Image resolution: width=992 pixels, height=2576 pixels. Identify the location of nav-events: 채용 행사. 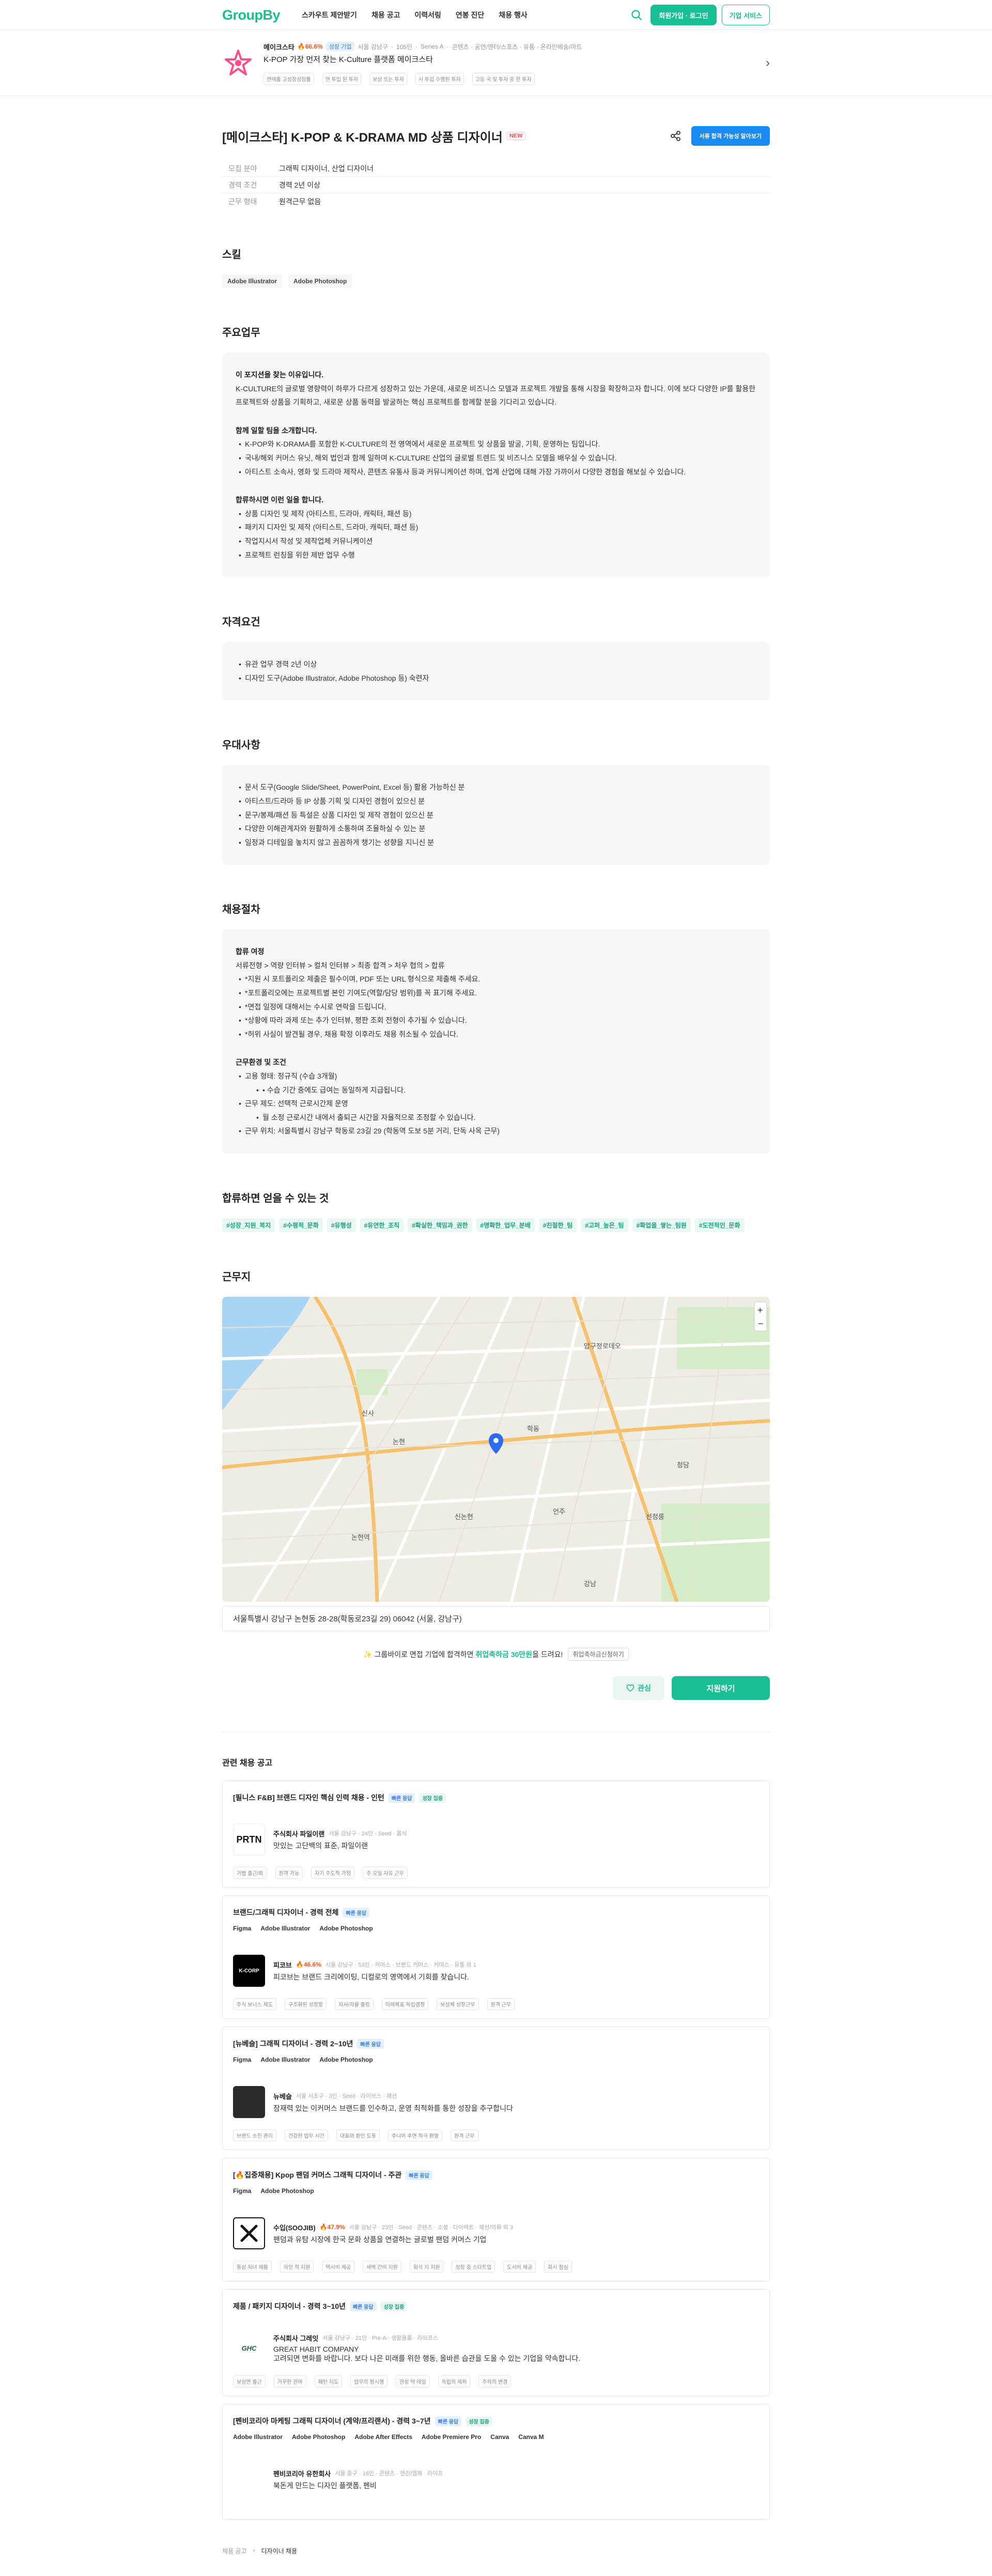
(513, 15).